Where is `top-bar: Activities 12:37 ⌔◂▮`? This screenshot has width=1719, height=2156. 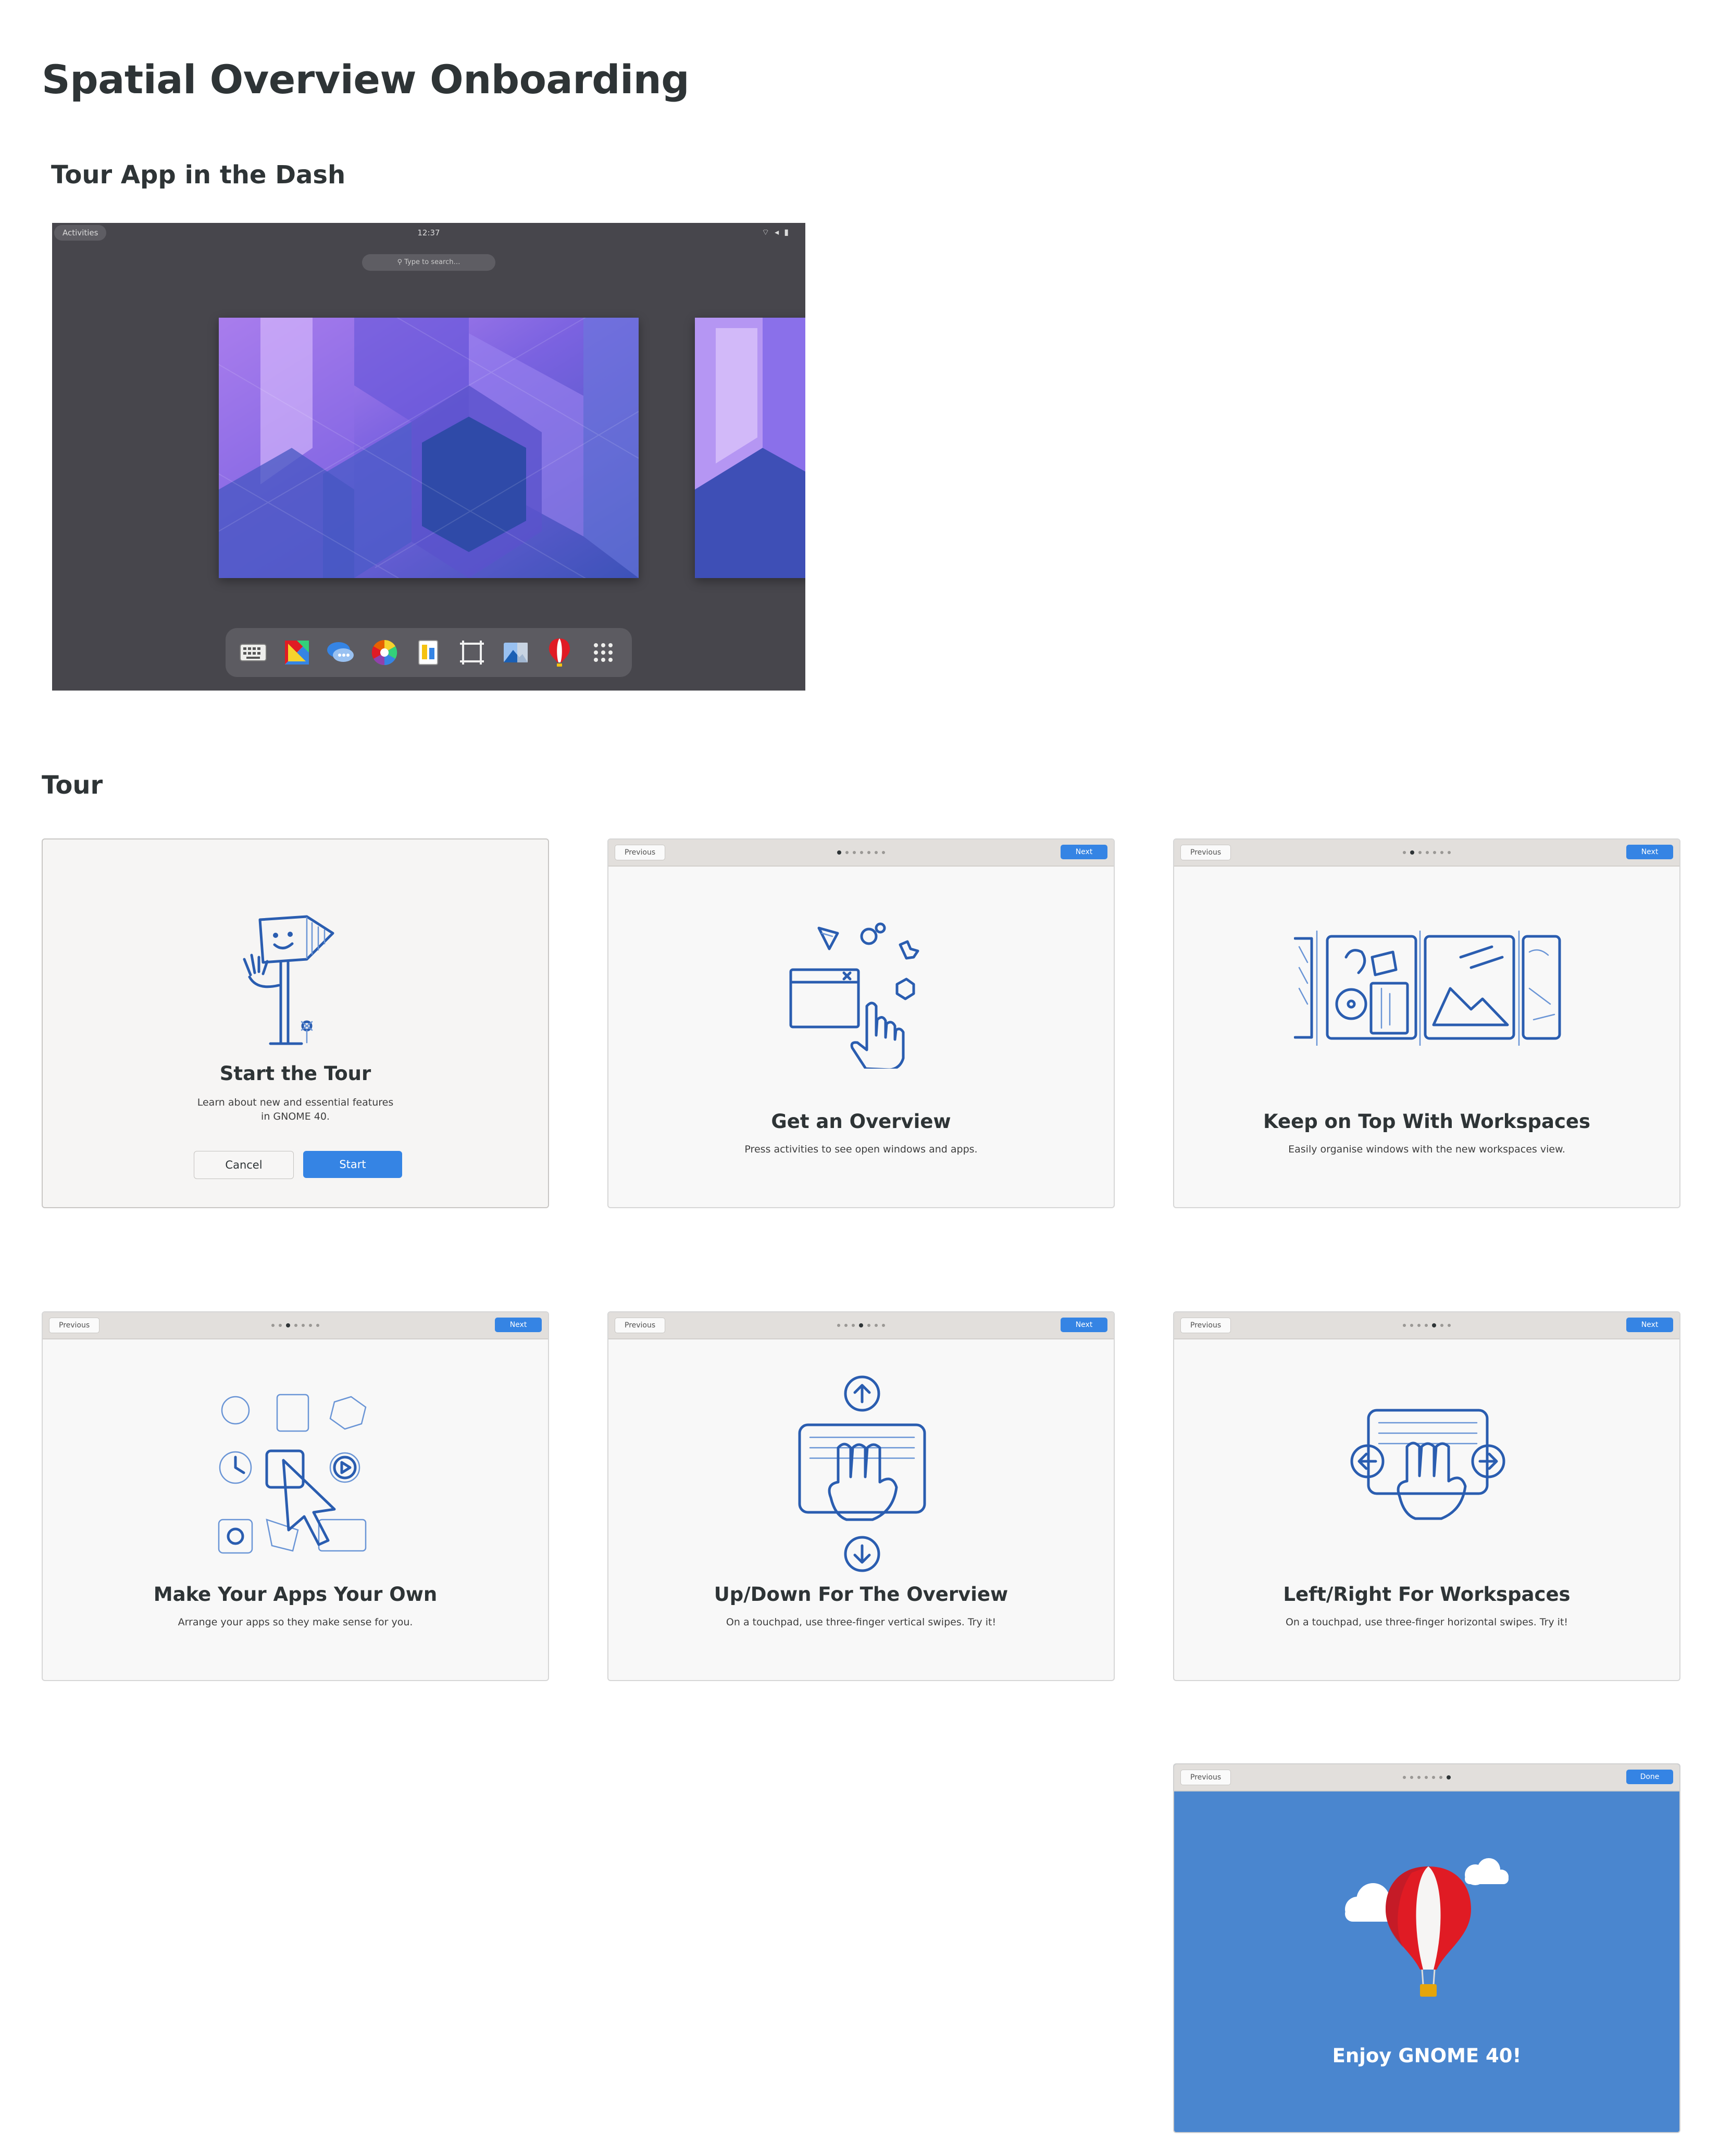
top-bar: Activities 12:37 ⌔◂▮ is located at coordinates (428, 233).